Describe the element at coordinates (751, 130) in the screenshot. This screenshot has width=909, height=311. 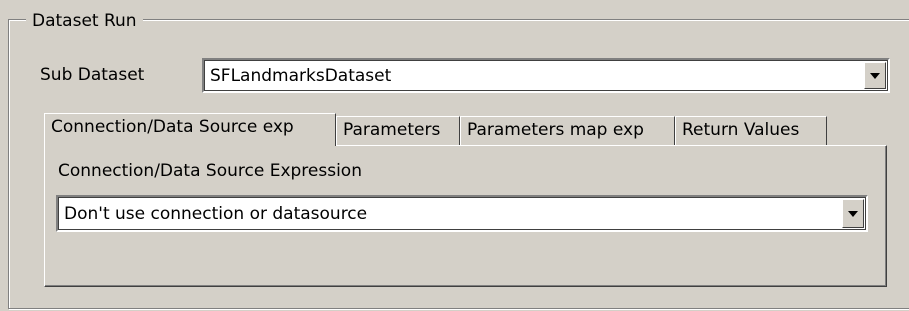
I see `tab-return-values: Return Values` at that location.